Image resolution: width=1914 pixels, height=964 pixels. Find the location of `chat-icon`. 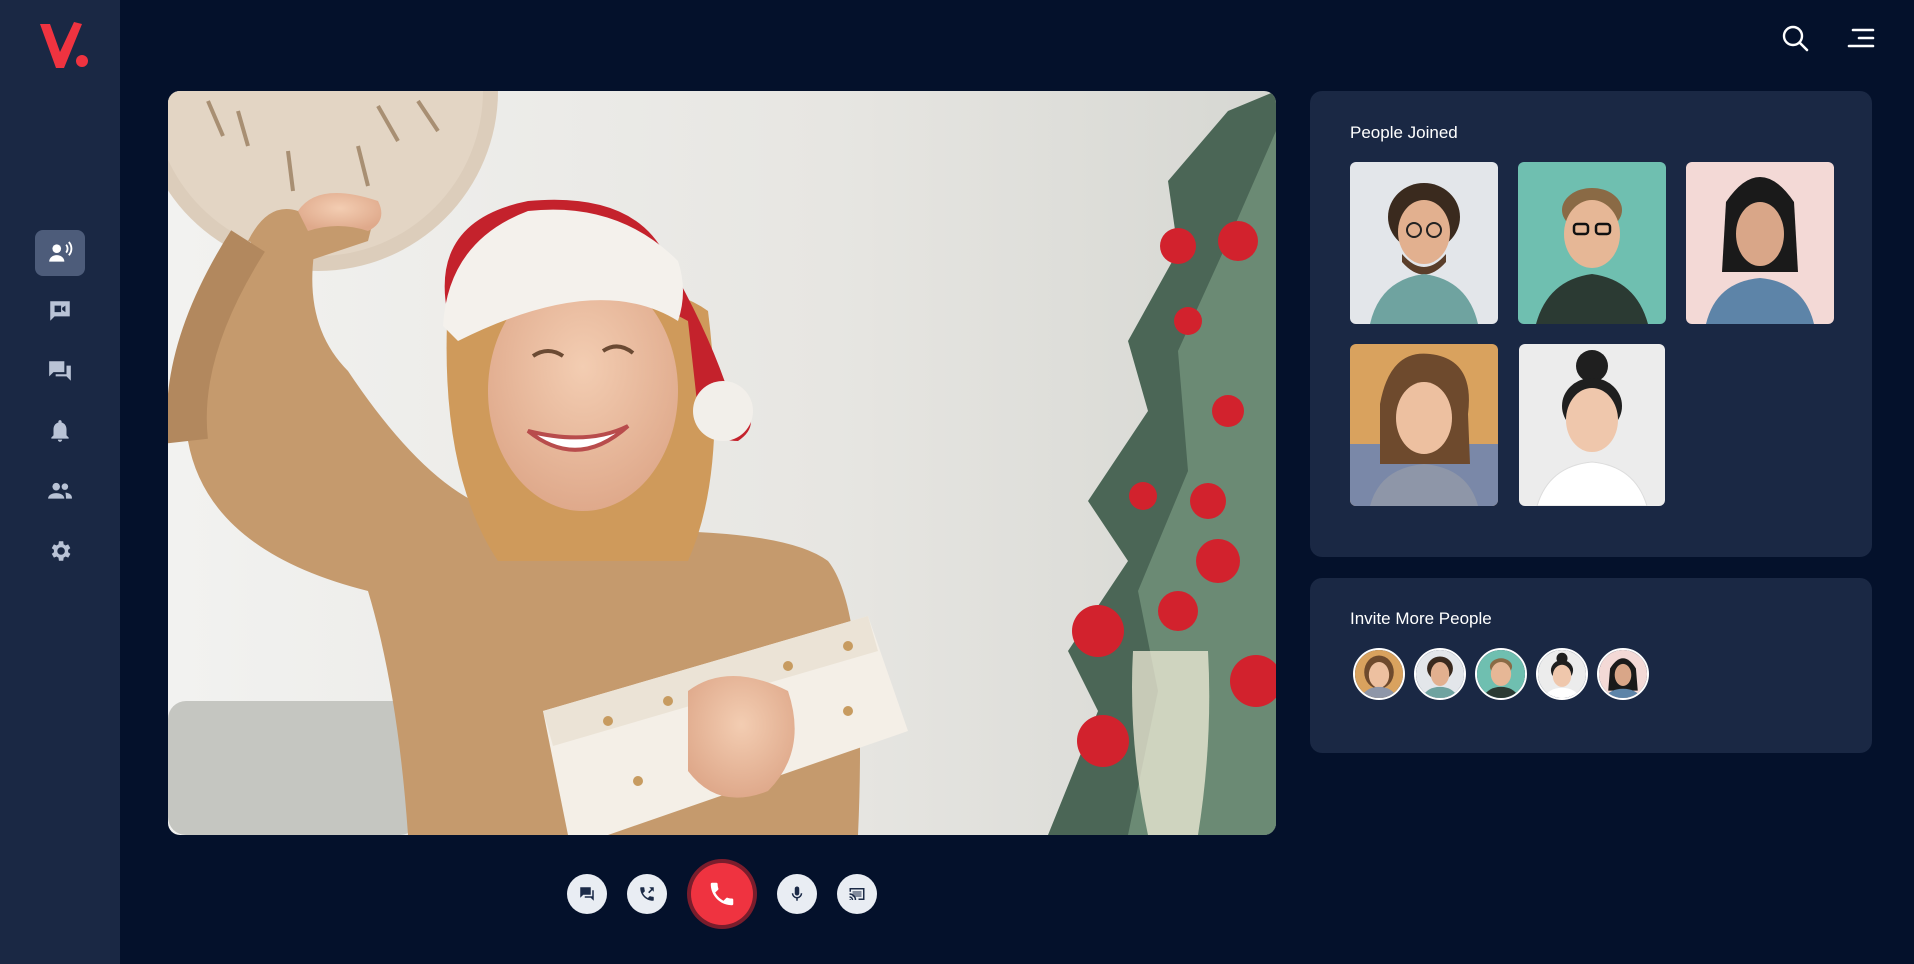

chat-icon is located at coordinates (587, 894).